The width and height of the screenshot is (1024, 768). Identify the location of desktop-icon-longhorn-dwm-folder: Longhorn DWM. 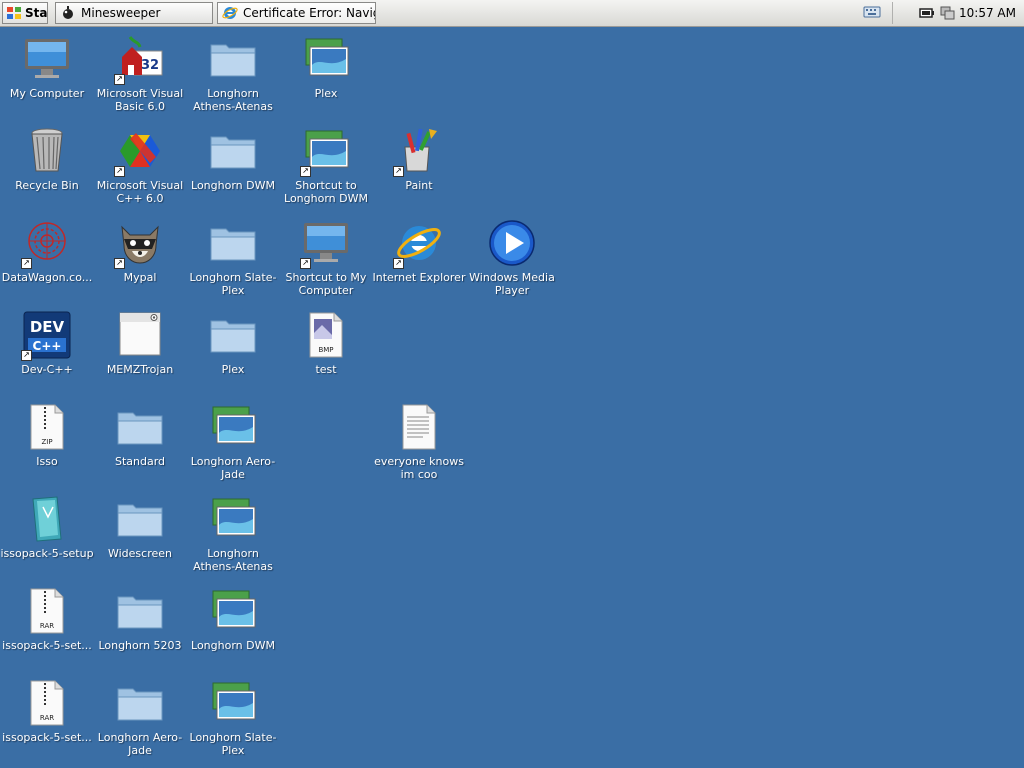
(233, 159).